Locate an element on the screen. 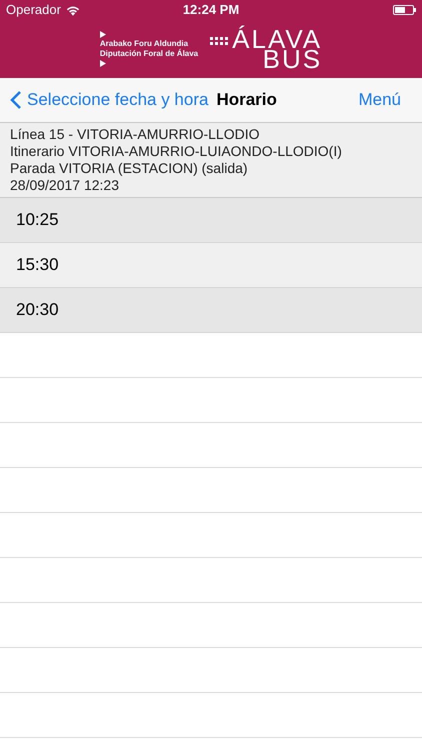 The width and height of the screenshot is (422, 750). menu-button: Menú is located at coordinates (379, 100).